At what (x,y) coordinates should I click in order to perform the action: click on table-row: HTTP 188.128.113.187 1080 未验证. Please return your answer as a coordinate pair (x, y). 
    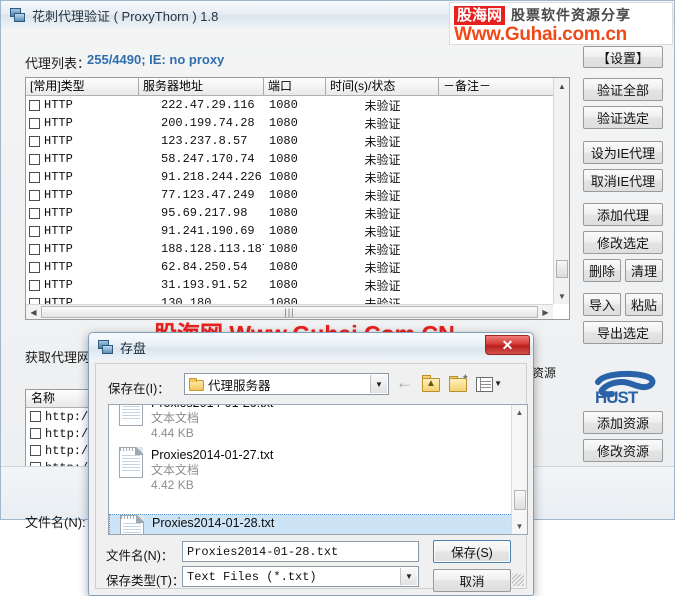
    Looking at the image, I should click on (297, 249).